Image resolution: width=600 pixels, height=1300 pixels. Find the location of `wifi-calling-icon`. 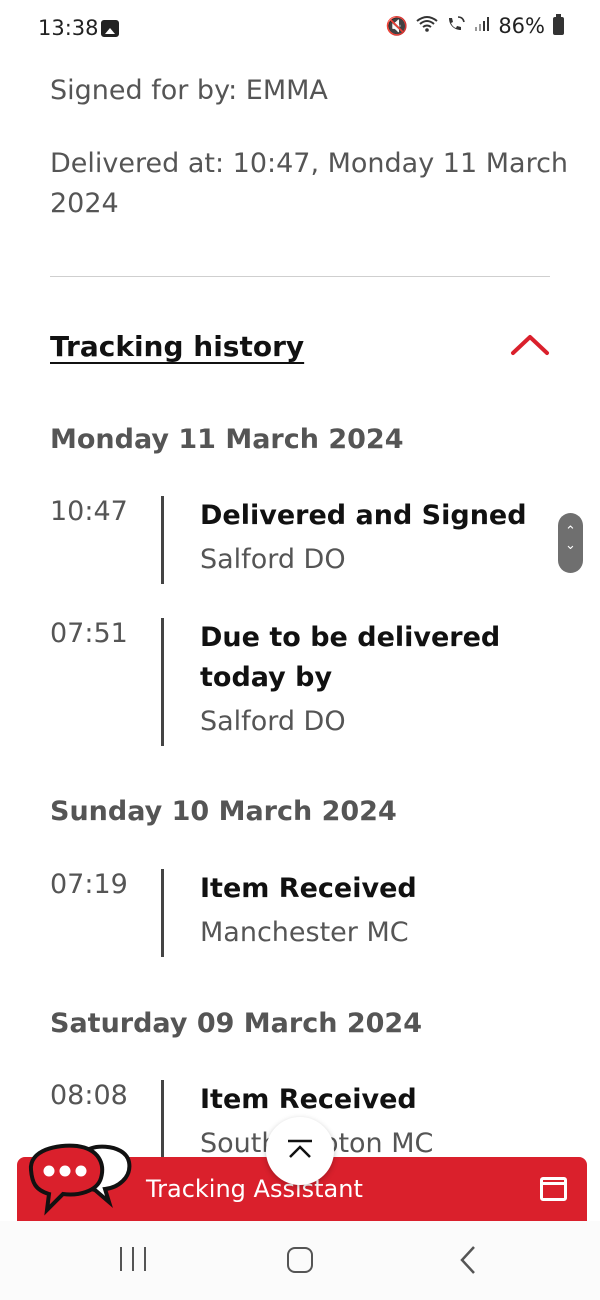

wifi-calling-icon is located at coordinates (456, 26).